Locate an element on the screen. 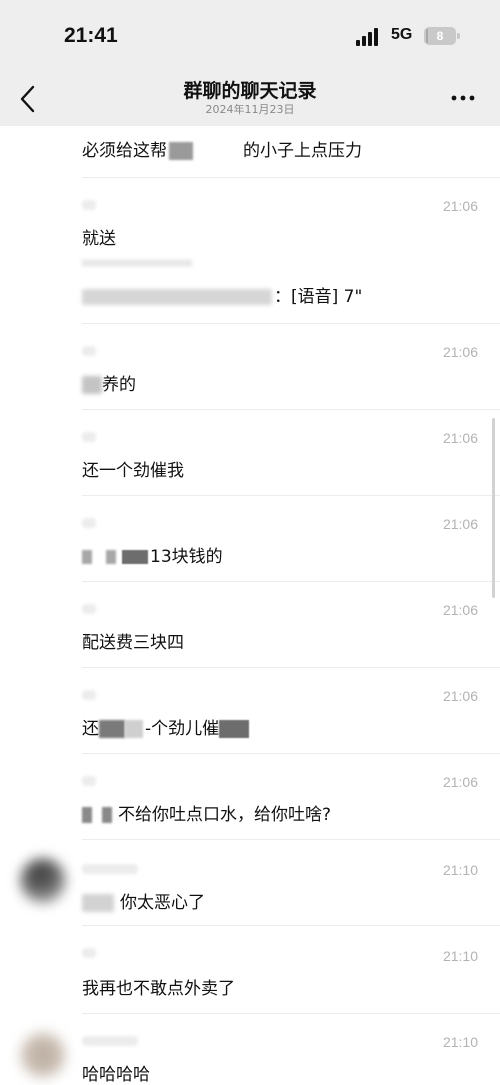 The width and height of the screenshot is (500, 1085). message-text: 配送费三块四 is located at coordinates (133, 643).